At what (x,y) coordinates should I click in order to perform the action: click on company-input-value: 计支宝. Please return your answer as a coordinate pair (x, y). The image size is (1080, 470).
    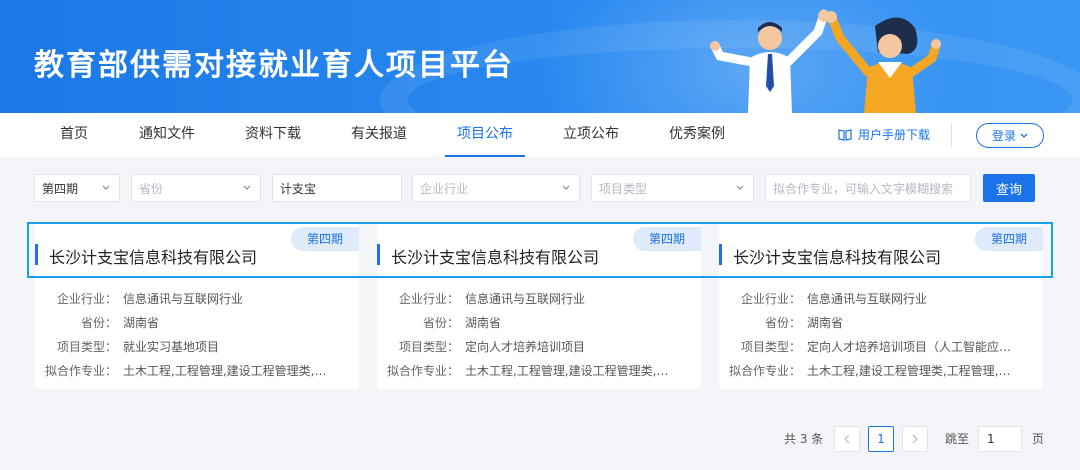
    Looking at the image, I should click on (298, 188).